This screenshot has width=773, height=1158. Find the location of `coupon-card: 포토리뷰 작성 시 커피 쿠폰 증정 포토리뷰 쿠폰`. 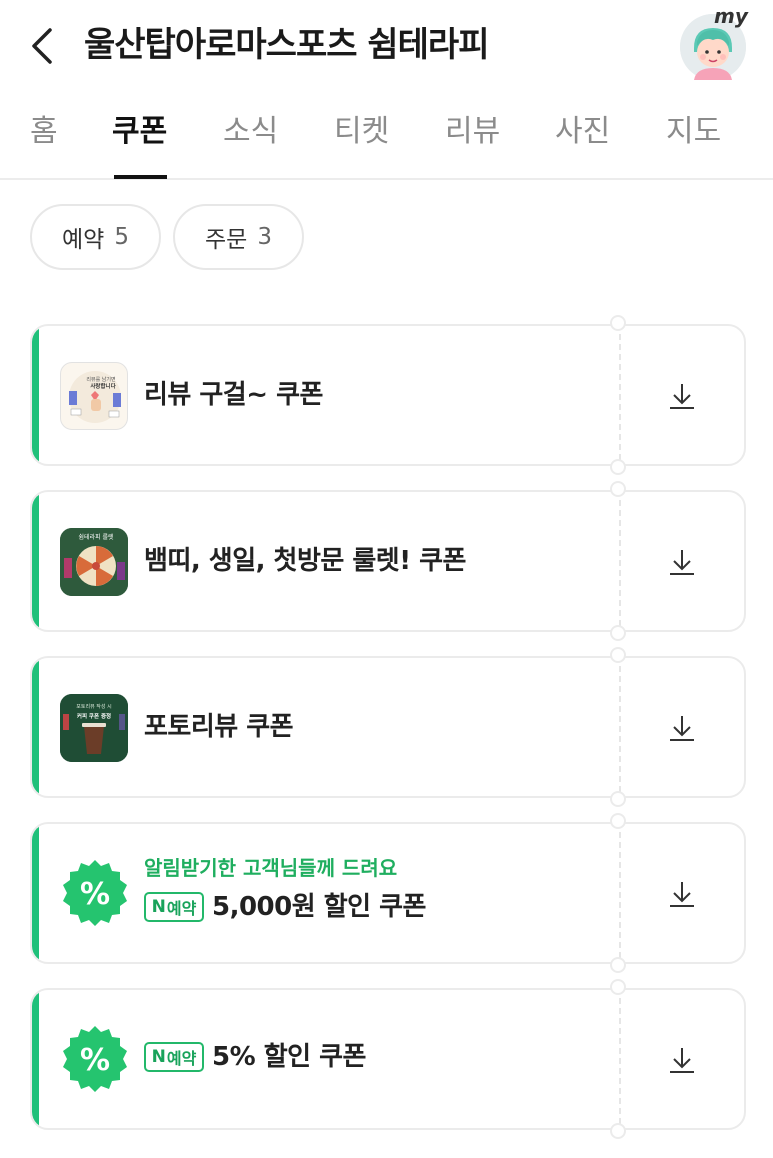

coupon-card: 포토리뷰 작성 시 커피 쿠폰 증정 포토리뷰 쿠폰 is located at coordinates (388, 727).